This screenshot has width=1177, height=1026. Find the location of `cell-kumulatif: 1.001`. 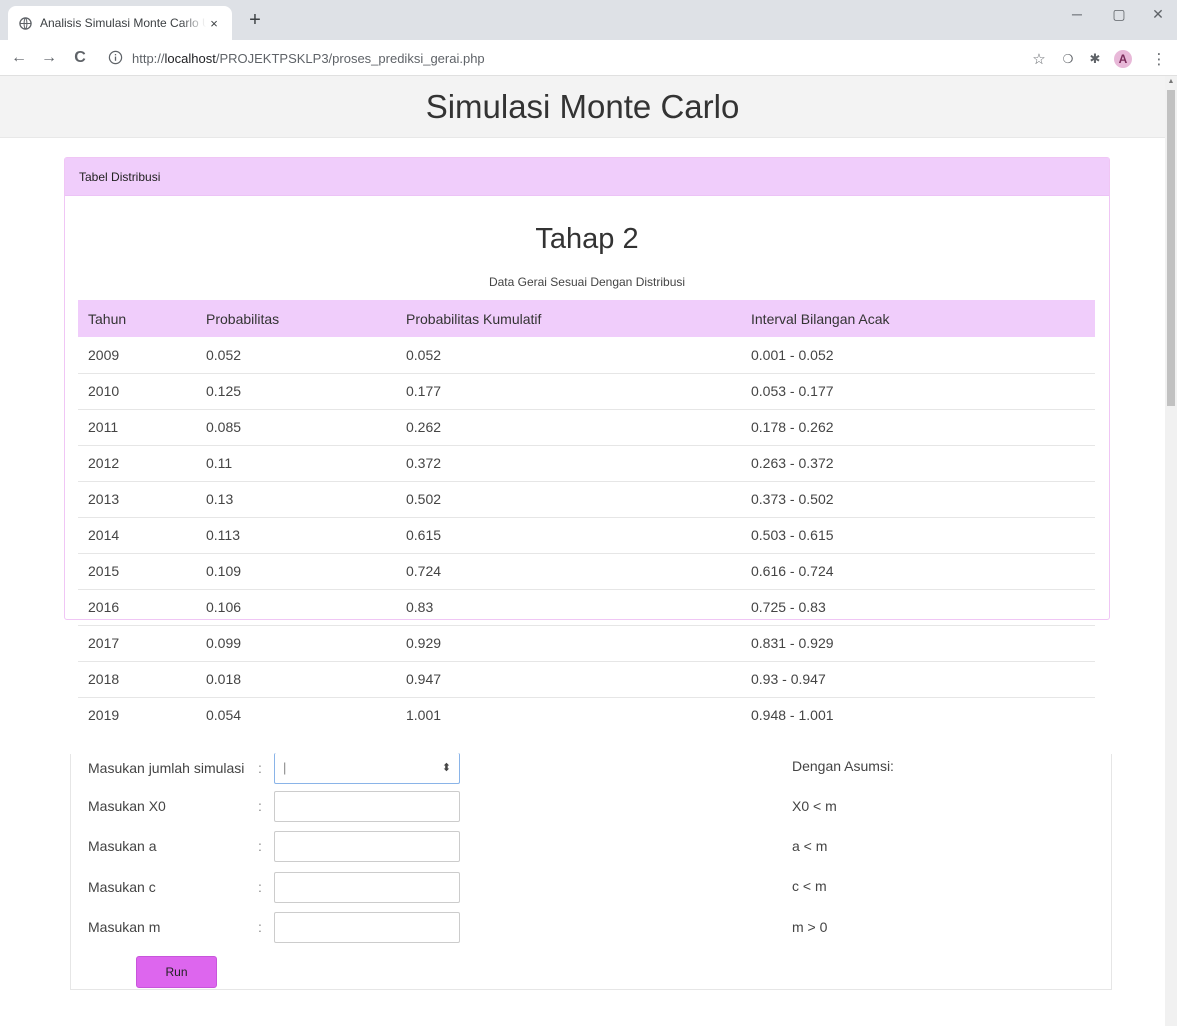

cell-kumulatif: 1.001 is located at coordinates (424, 715).